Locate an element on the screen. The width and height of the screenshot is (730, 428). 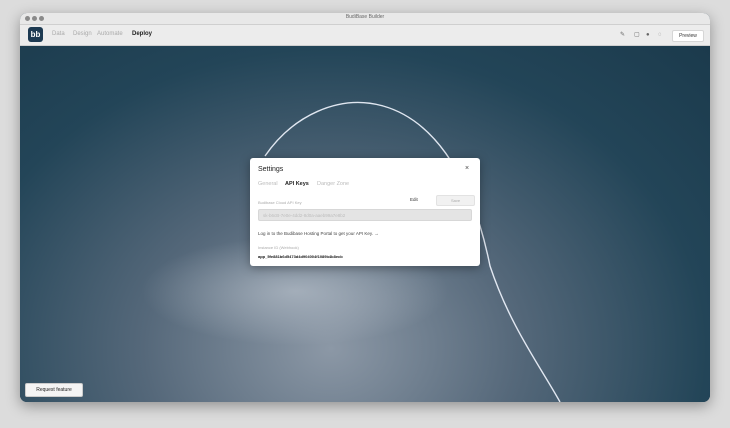
close-icon: × is located at coordinates (467, 168).